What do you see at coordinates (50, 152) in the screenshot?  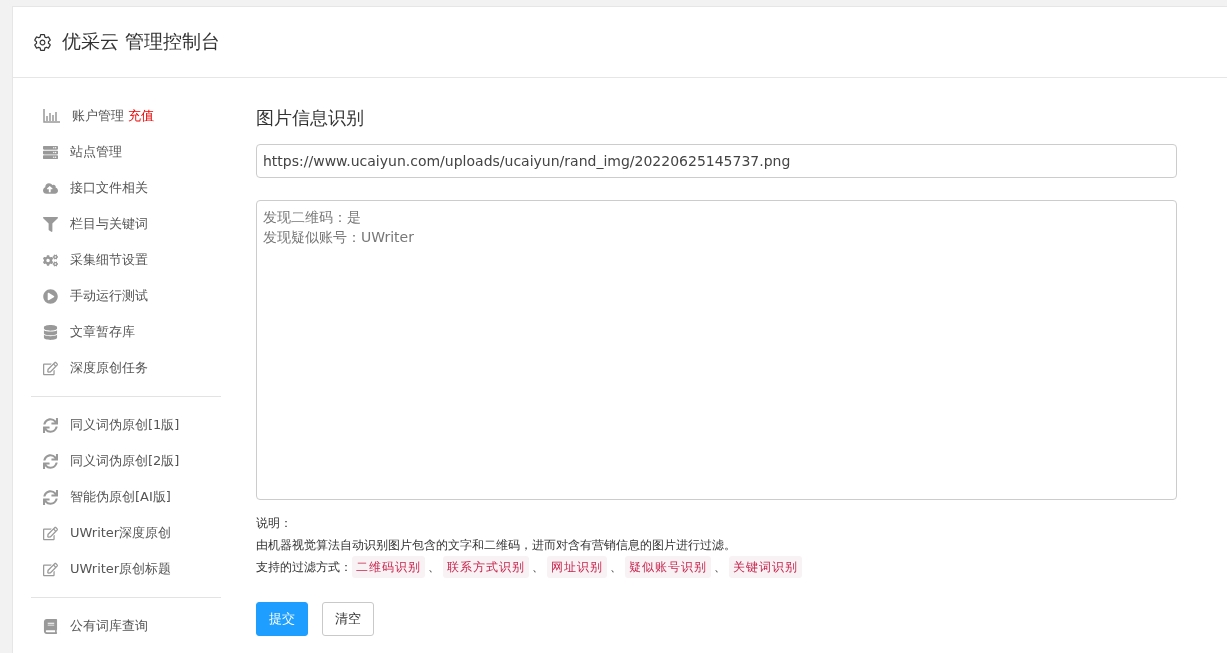 I see `server-icon` at bounding box center [50, 152].